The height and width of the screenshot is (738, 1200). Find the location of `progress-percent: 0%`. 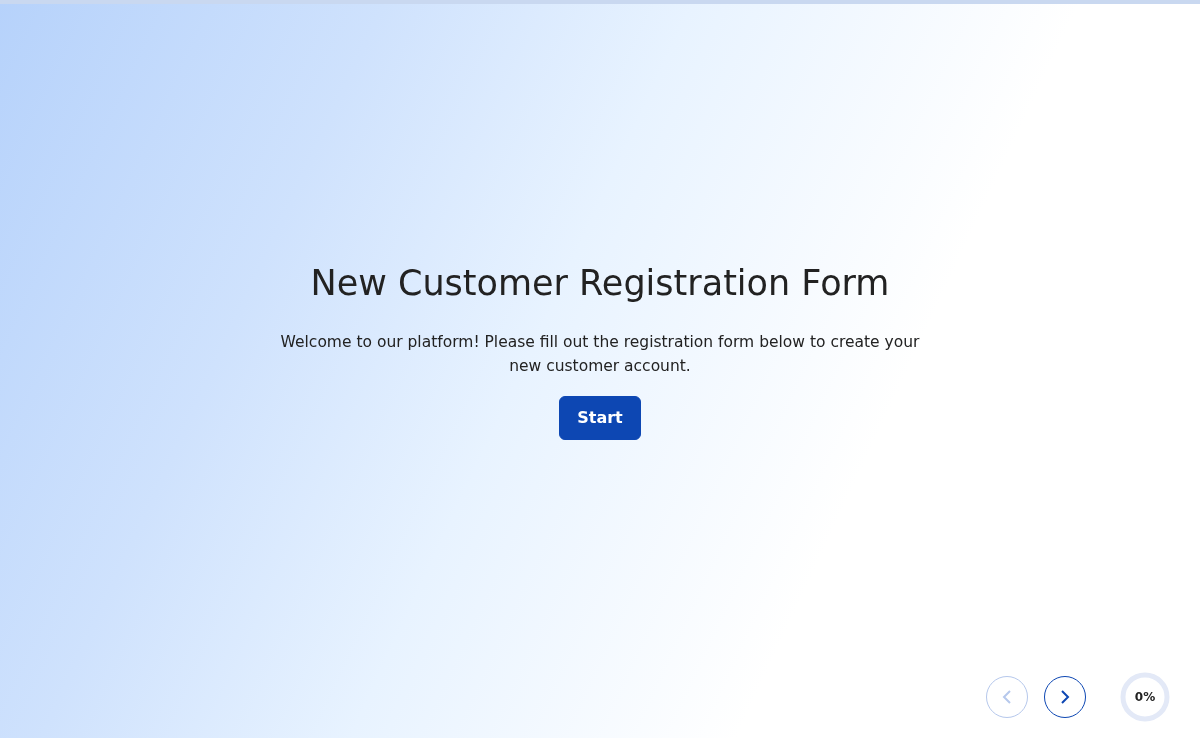

progress-percent: 0% is located at coordinates (1145, 697).